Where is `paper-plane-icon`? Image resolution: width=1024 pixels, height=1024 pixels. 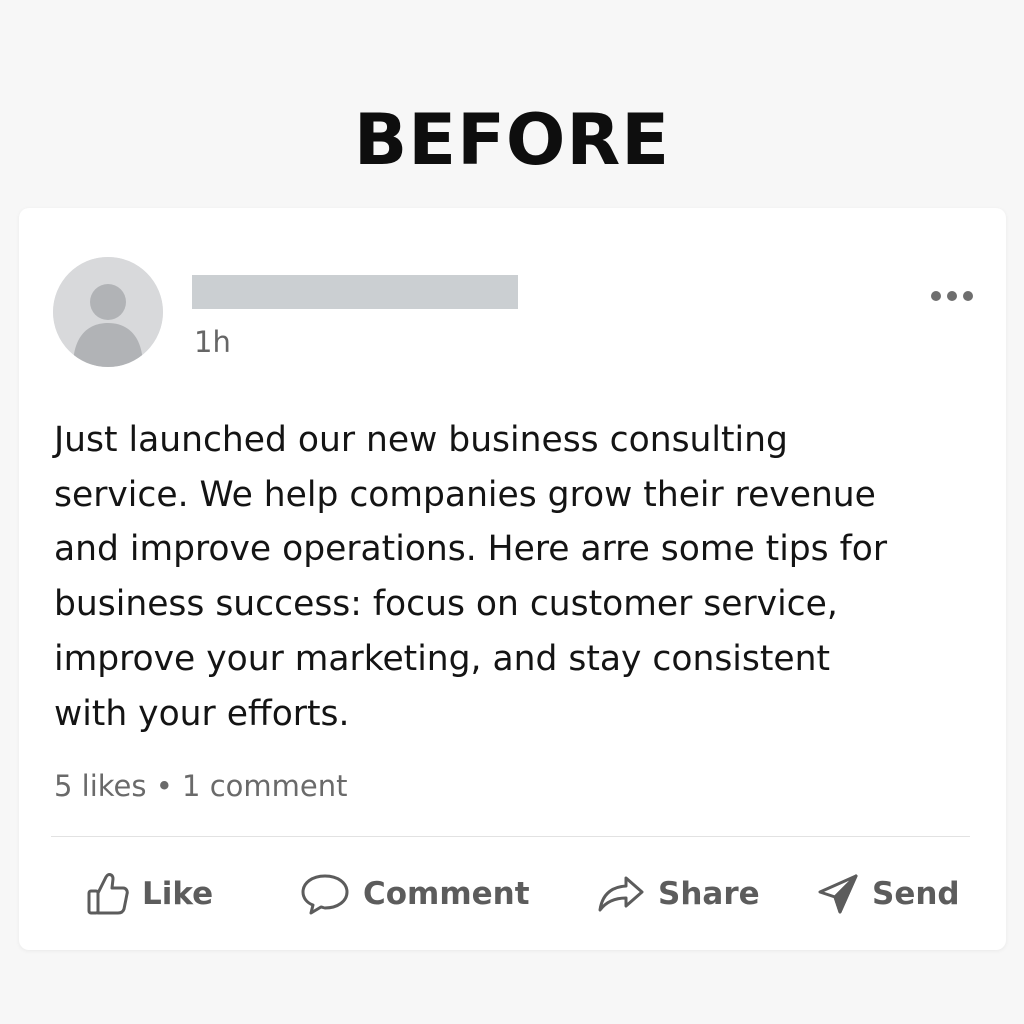 paper-plane-icon is located at coordinates (838, 894).